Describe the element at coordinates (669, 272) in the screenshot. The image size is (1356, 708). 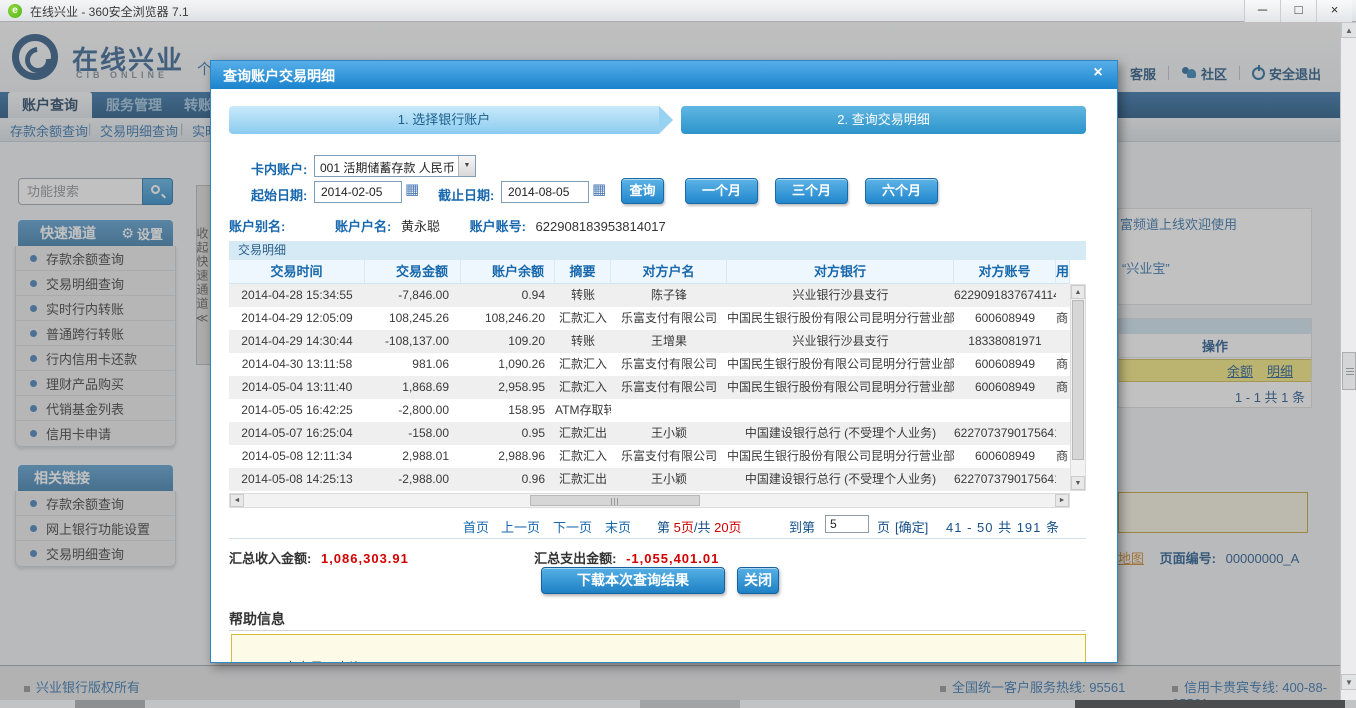
I see `column-header: 对方户名` at that location.